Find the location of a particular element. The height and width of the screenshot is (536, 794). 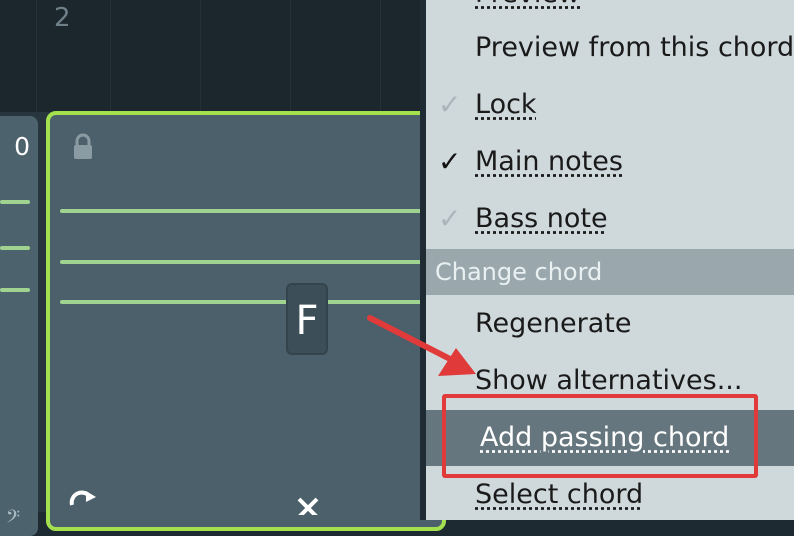

annotation-highlight-box is located at coordinates (600, 436).